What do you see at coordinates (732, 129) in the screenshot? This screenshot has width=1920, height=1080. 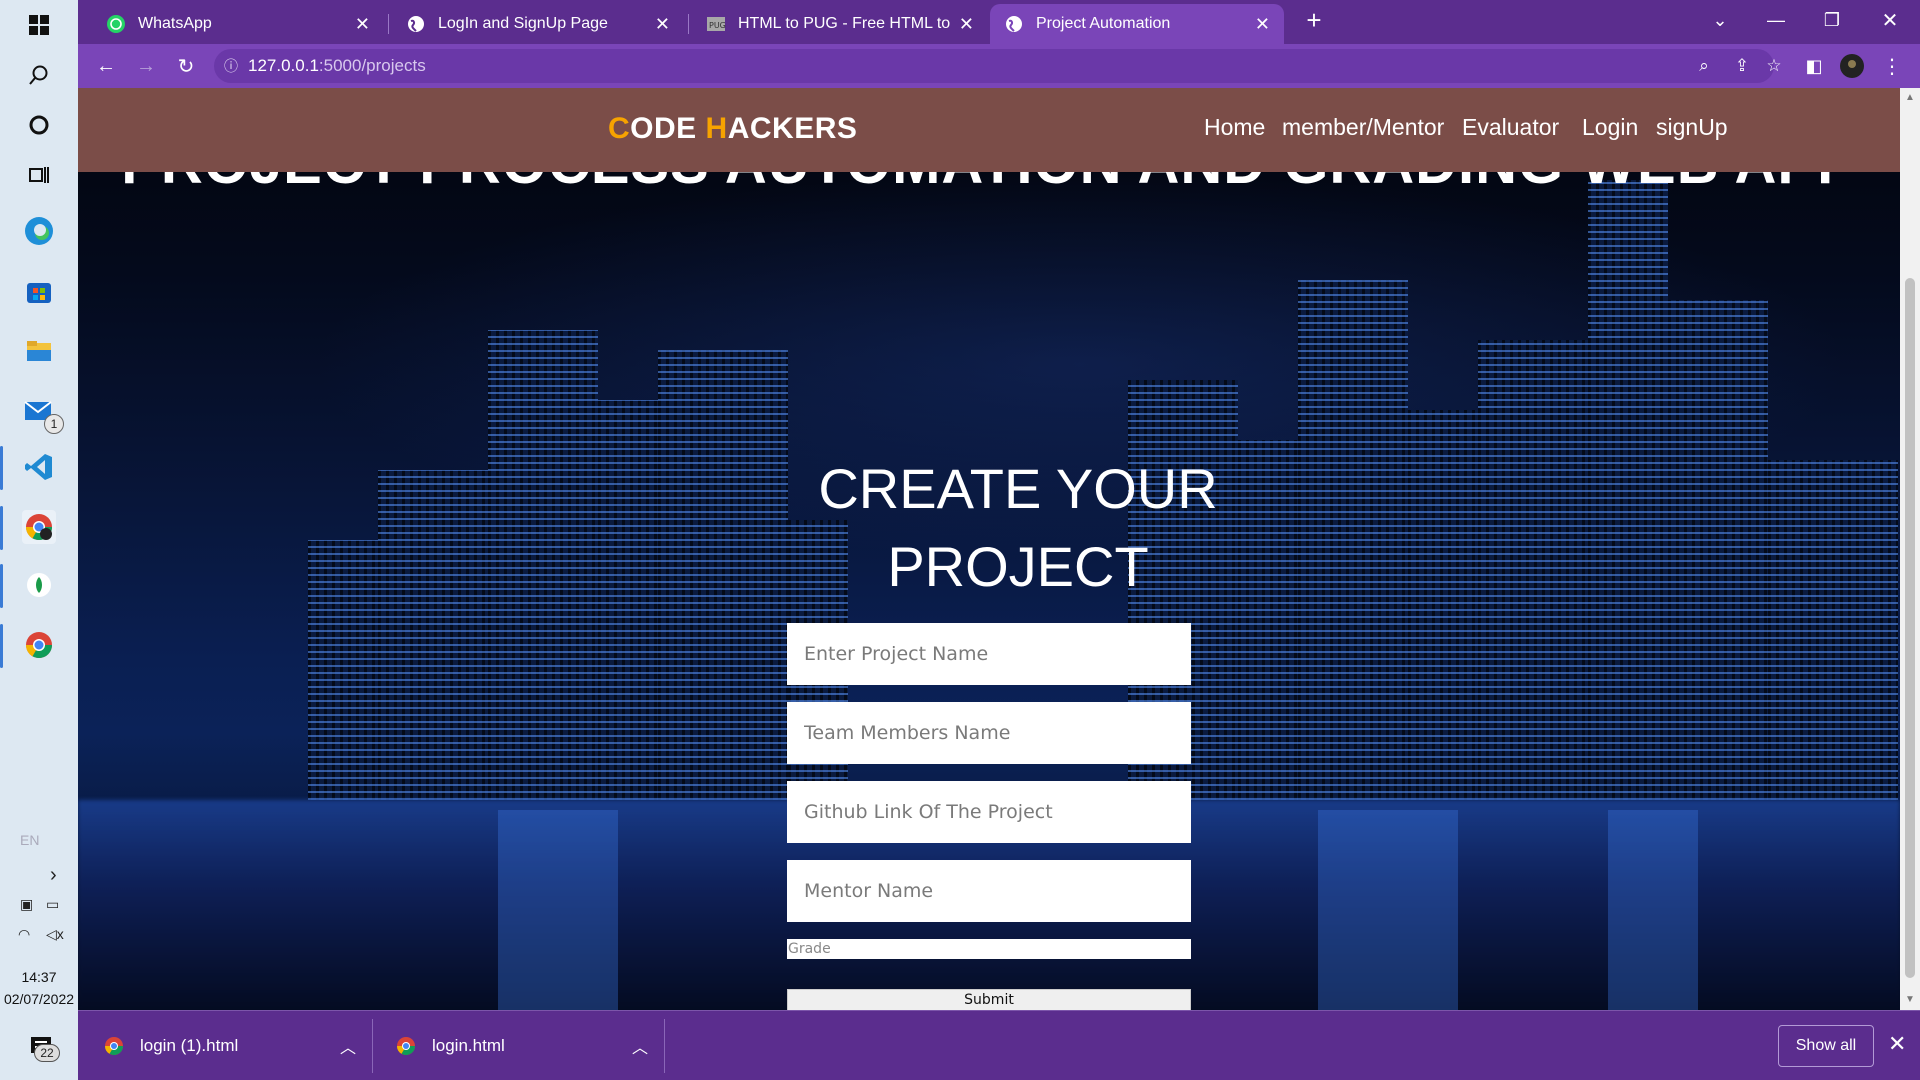 I see `site-logo: CODE HACKERS` at bounding box center [732, 129].